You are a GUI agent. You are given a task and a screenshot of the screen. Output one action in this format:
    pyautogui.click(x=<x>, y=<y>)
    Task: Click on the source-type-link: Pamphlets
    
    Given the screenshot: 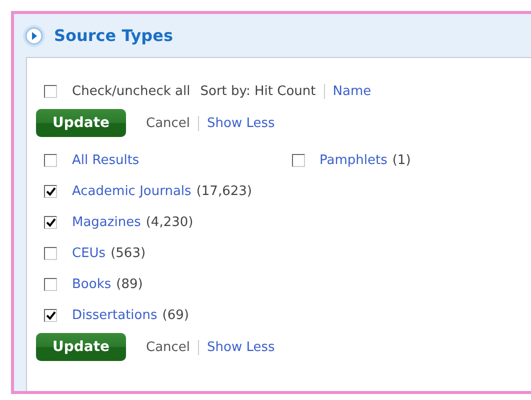 What is the action you would take?
    pyautogui.click(x=354, y=160)
    